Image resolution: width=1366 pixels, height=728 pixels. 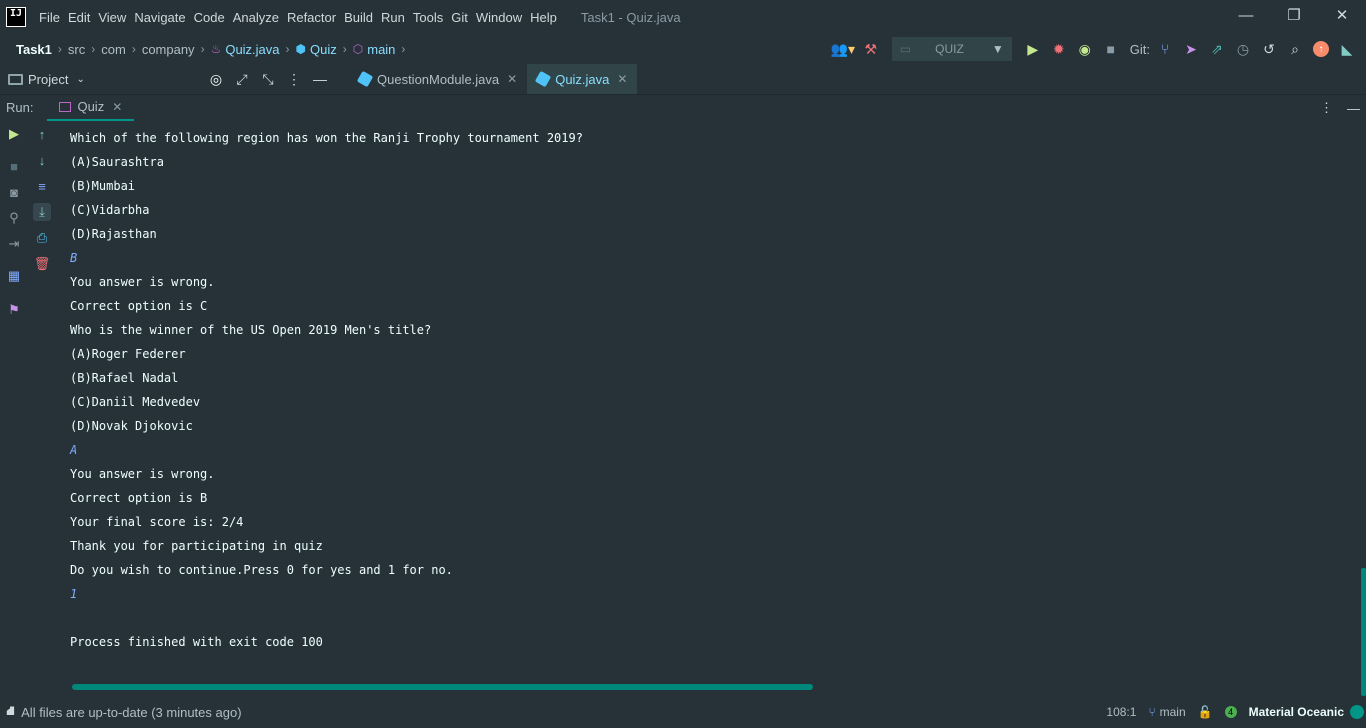 I want to click on menu-navigate: Navigate, so click(x=159, y=17).